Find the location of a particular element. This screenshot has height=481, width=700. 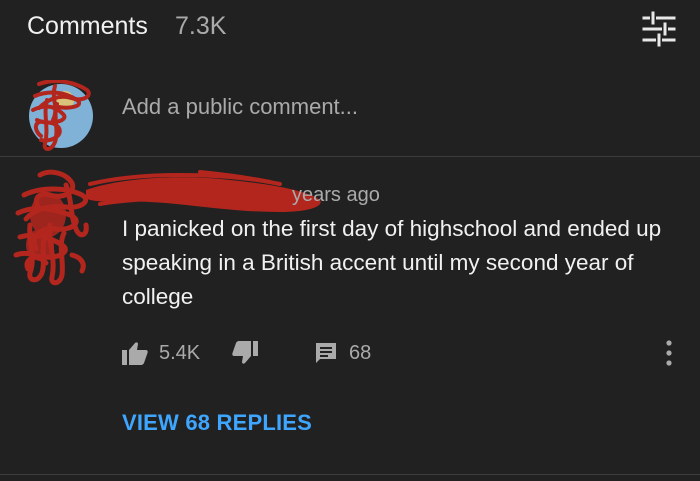

comments-count: 7.3K is located at coordinates (201, 26).